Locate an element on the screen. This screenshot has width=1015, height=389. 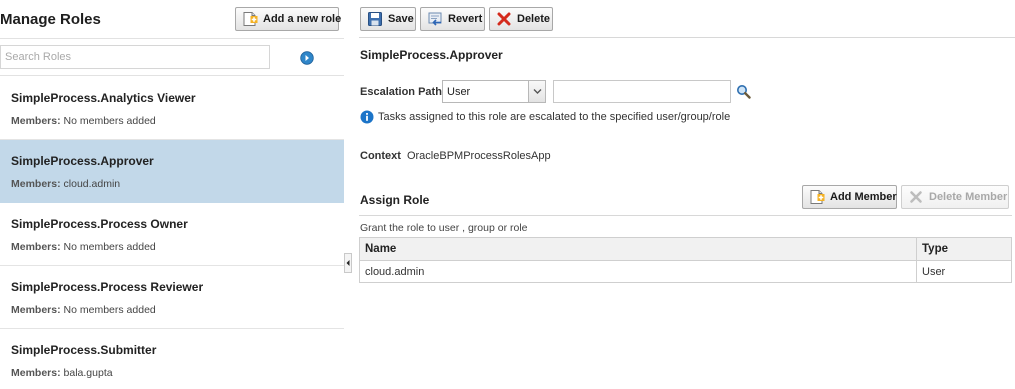
member-name-cell: cloud.admin is located at coordinates (395, 271).